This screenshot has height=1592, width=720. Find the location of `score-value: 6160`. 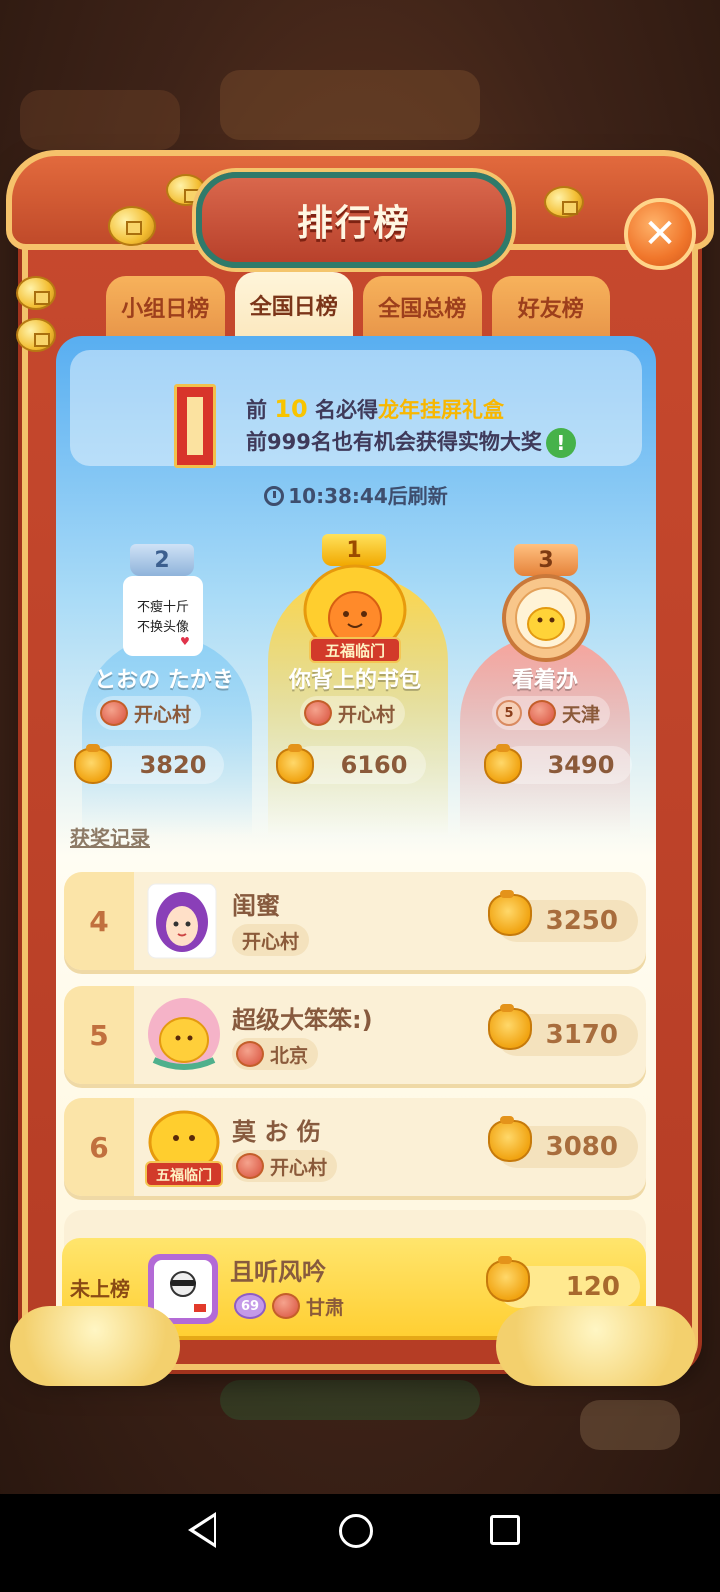

score-value: 6160 is located at coordinates (374, 765).